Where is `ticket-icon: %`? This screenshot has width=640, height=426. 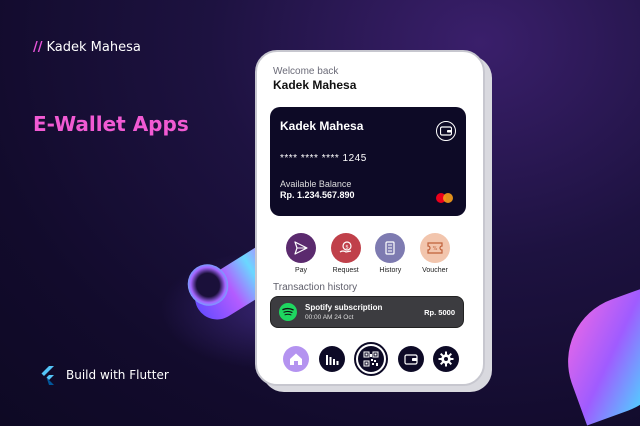
ticket-icon: % is located at coordinates (434, 248).